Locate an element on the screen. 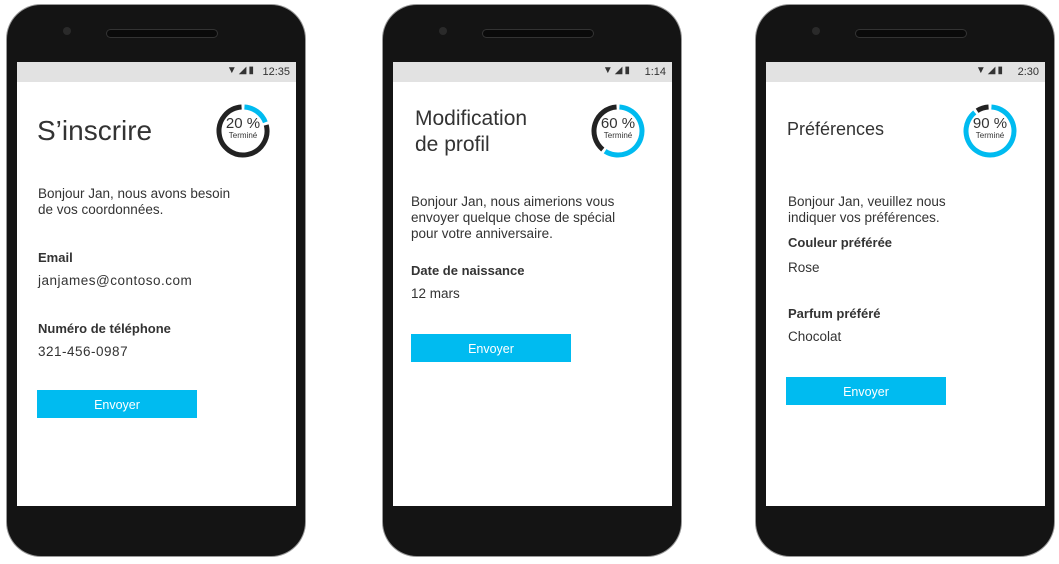  page-title: Modification de profil is located at coordinates (471, 132).